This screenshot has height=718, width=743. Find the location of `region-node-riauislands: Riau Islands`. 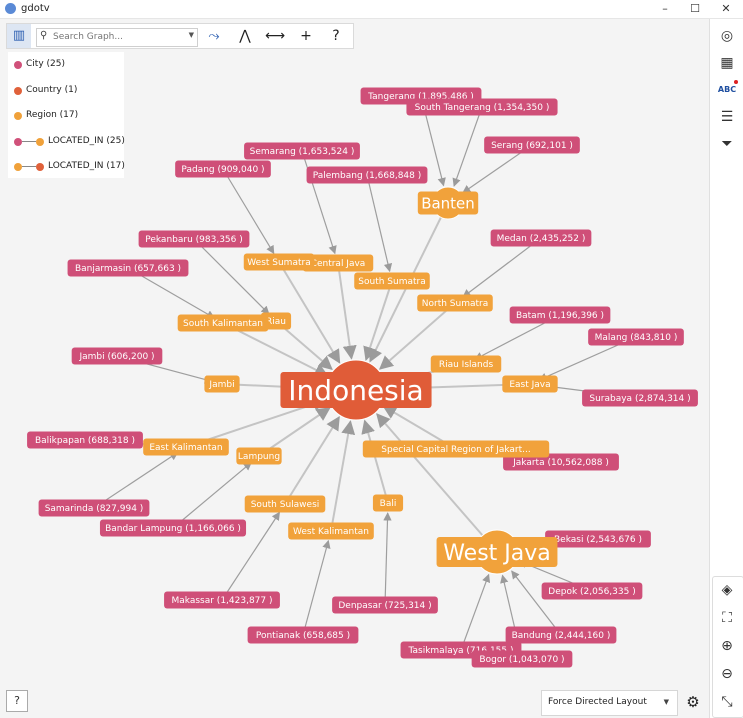

region-node-riauislands: Riau Islands is located at coordinates (466, 364).